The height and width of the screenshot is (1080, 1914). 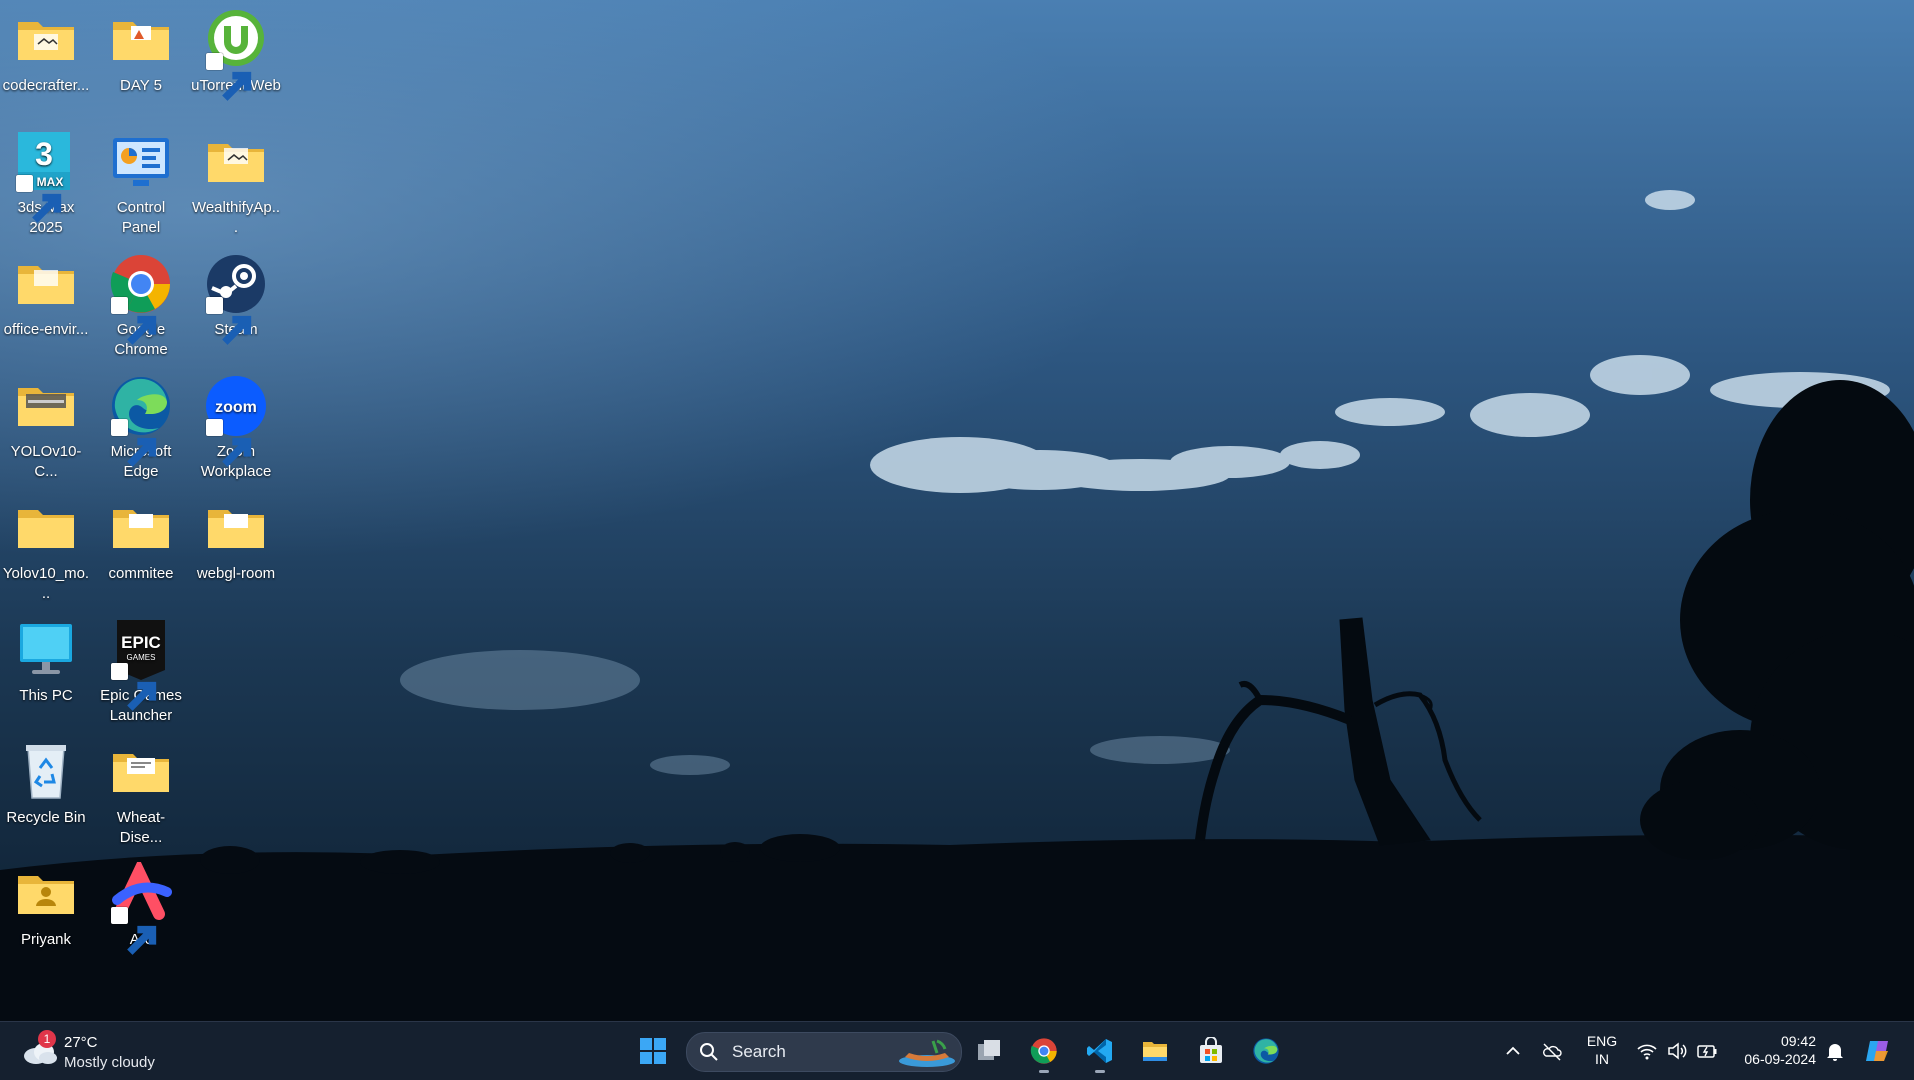 I want to click on 3ds-max-icon: 3 MAX, so click(x=46, y=176).